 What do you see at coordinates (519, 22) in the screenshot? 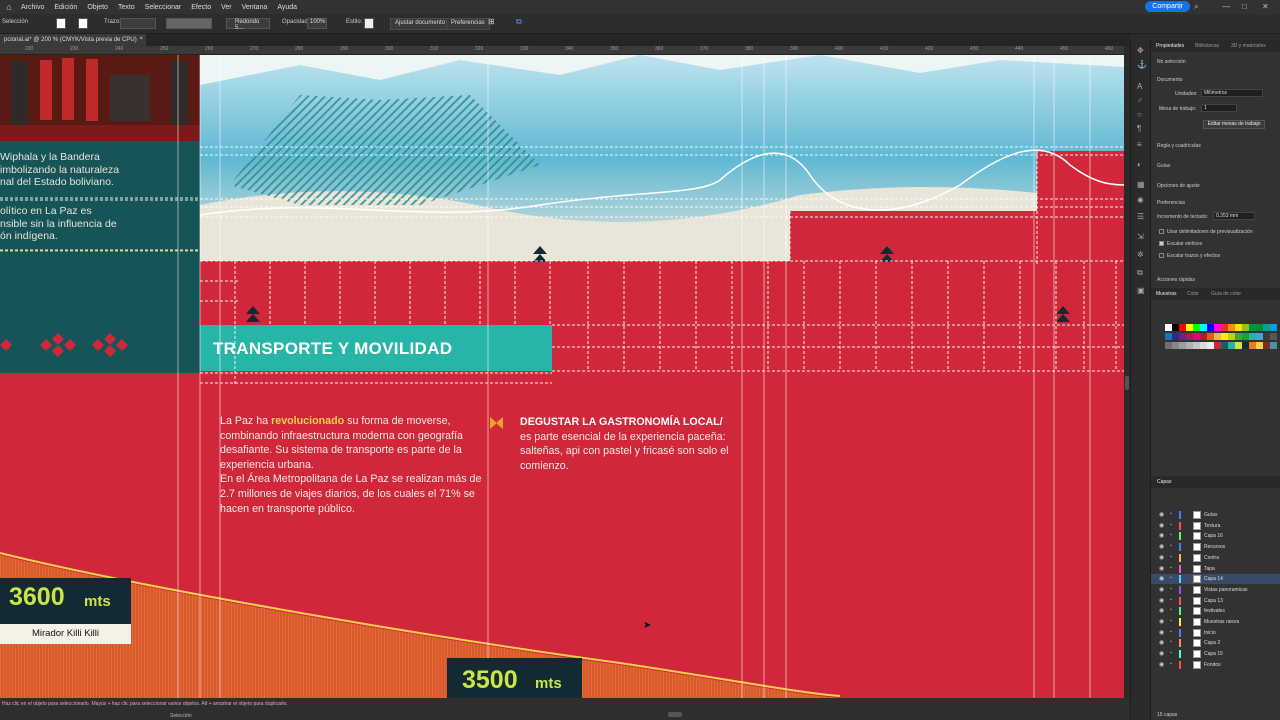
I see `transform-icon: ⧉` at bounding box center [519, 22].